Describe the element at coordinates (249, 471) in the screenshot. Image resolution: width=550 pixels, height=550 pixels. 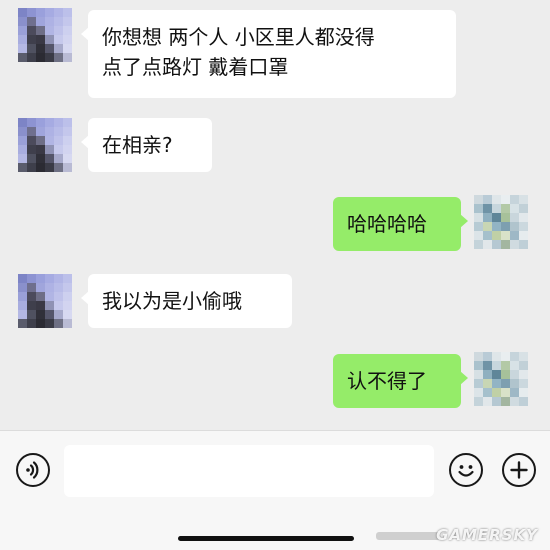
I see `message-input` at that location.